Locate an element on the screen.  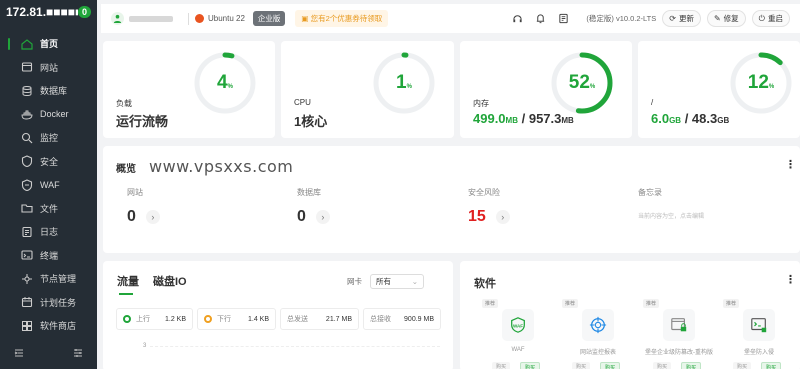
sidebar-item-7: 文件 is located at coordinates (48, 209).